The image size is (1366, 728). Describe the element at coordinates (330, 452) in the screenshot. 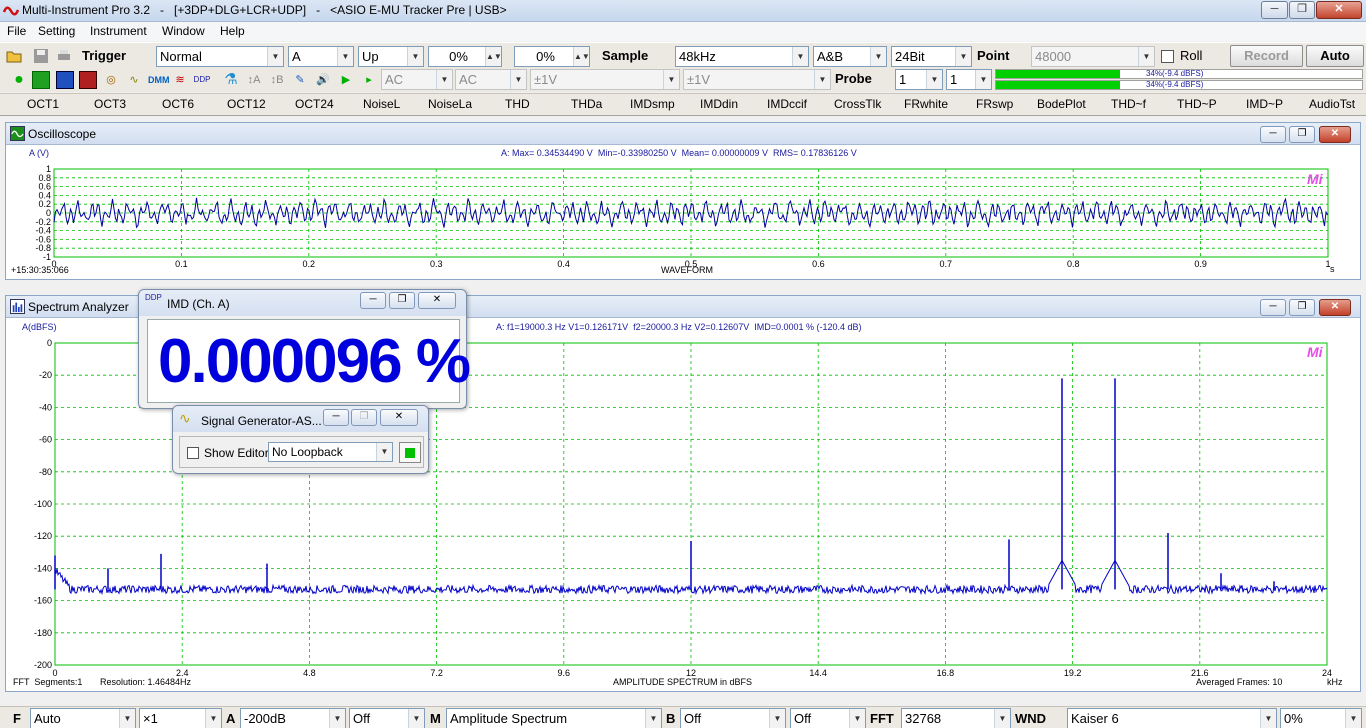

I see `loopback-select: No Loopback ▼` at that location.